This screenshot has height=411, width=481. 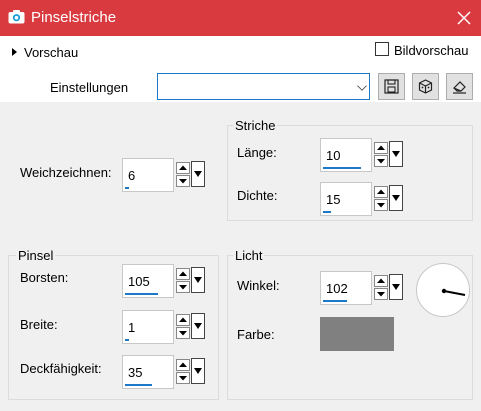 I want to click on random-preset-button, so click(x=425, y=86).